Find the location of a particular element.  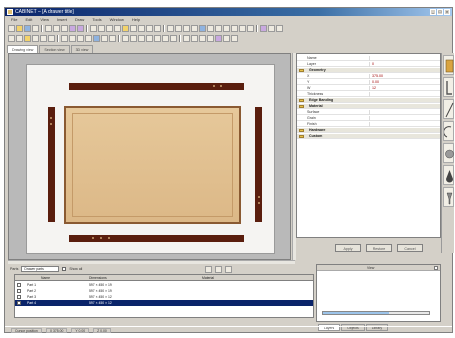

hinge-icon is located at coordinates (64, 38).